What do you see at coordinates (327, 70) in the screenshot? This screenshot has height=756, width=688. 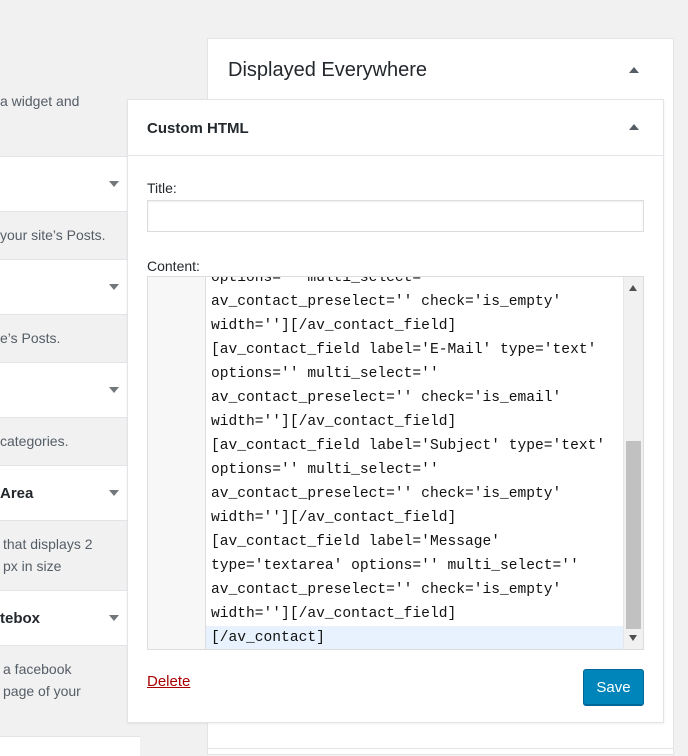 I see `sidebar-title: Displayed Everywhere` at bounding box center [327, 70].